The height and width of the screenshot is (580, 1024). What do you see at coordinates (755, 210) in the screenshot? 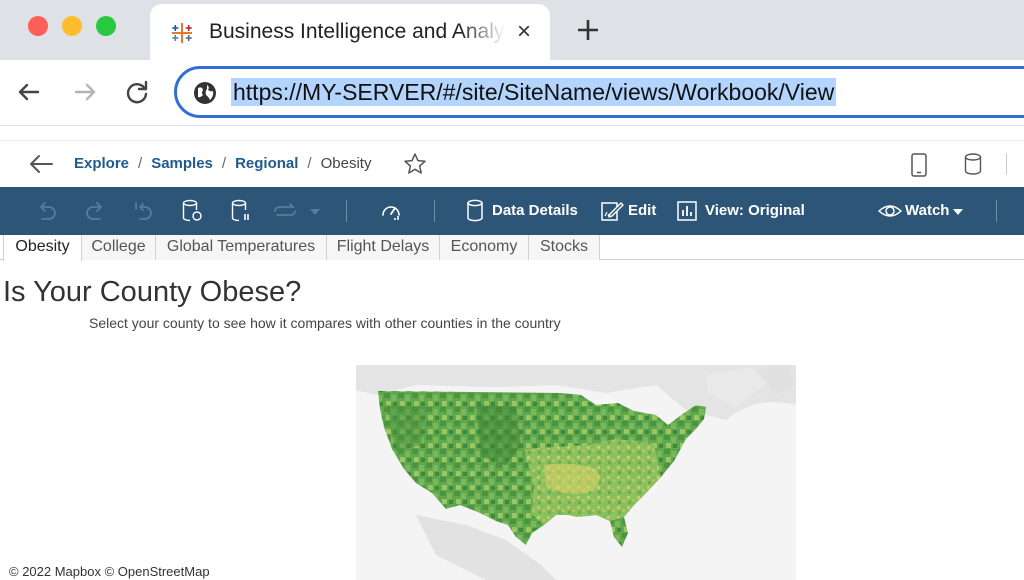
I see `view-original-button: View: Original` at bounding box center [755, 210].